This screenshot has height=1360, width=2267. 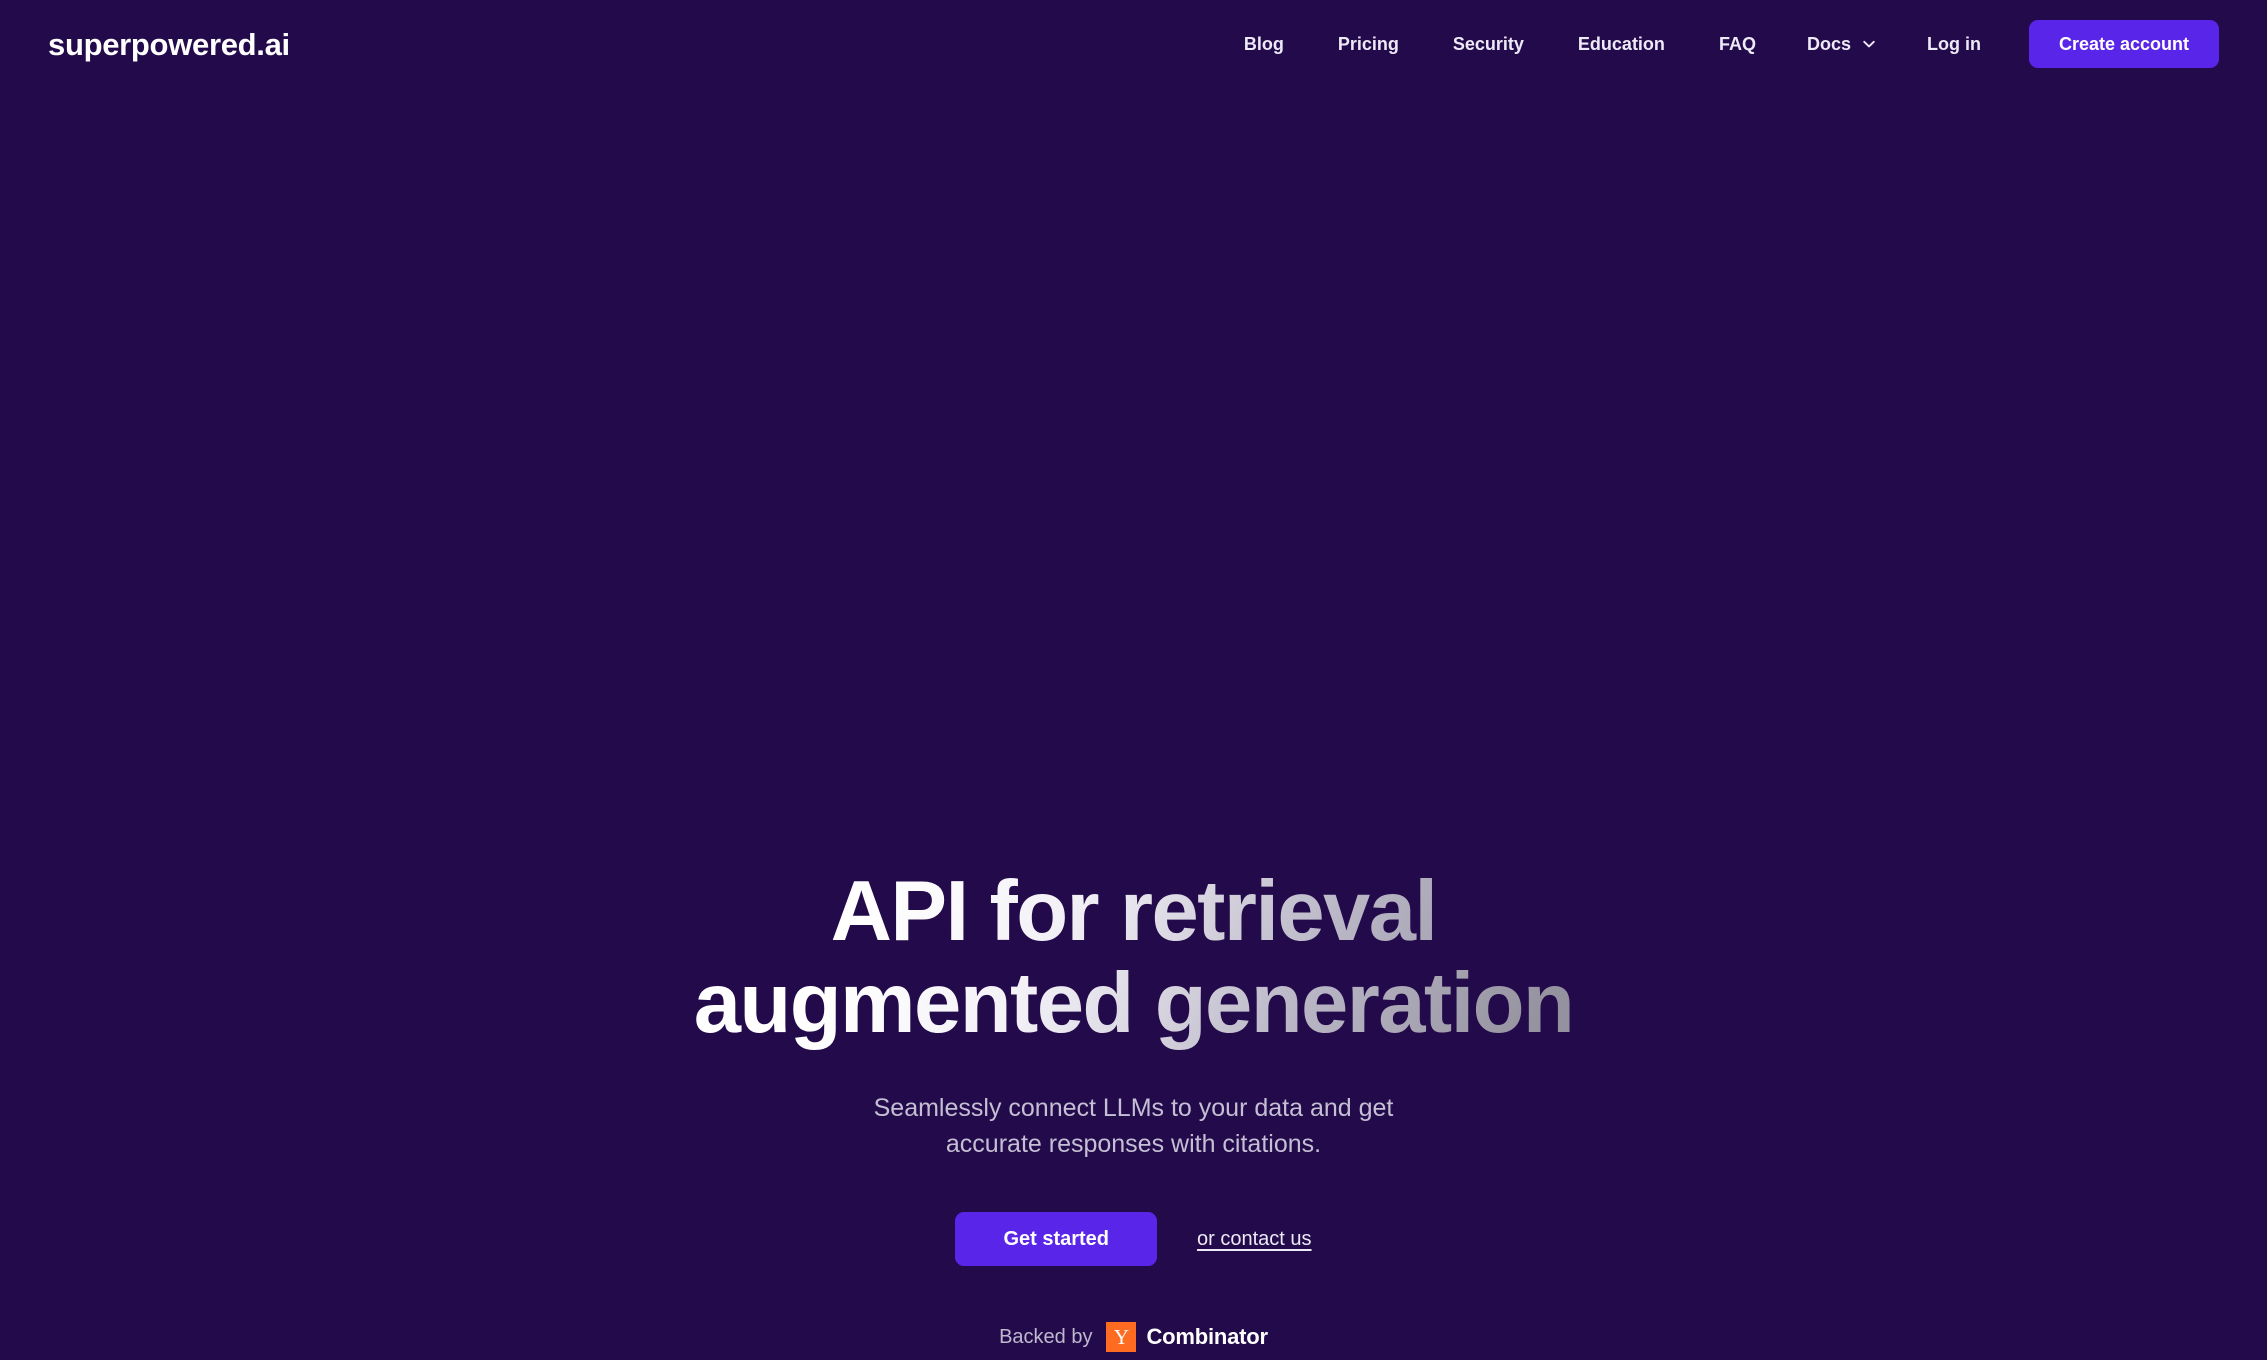 I want to click on y-combinator-logo: Y Combinator, so click(x=1187, y=1337).